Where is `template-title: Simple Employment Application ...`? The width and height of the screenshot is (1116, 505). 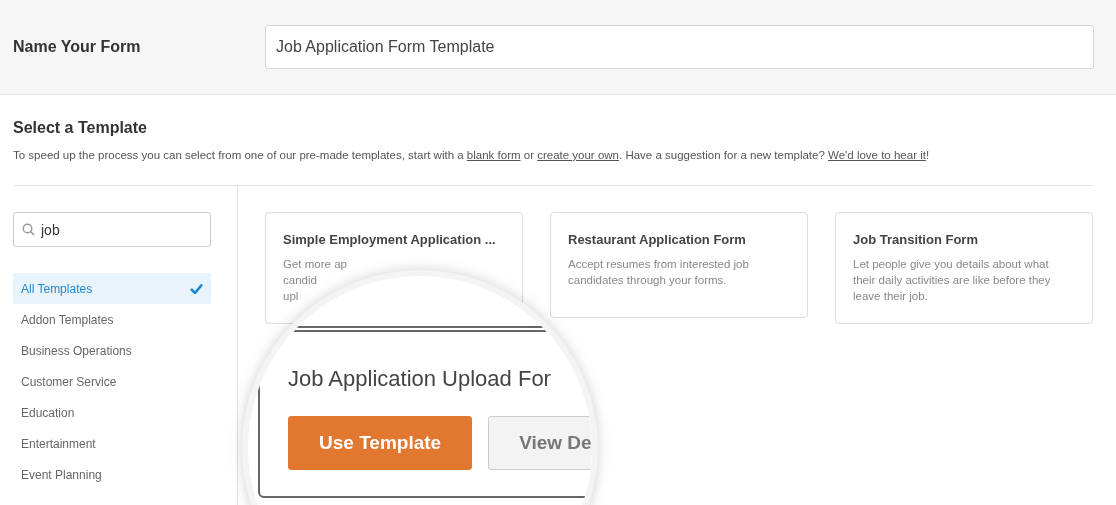 template-title: Simple Employment Application ... is located at coordinates (390, 239).